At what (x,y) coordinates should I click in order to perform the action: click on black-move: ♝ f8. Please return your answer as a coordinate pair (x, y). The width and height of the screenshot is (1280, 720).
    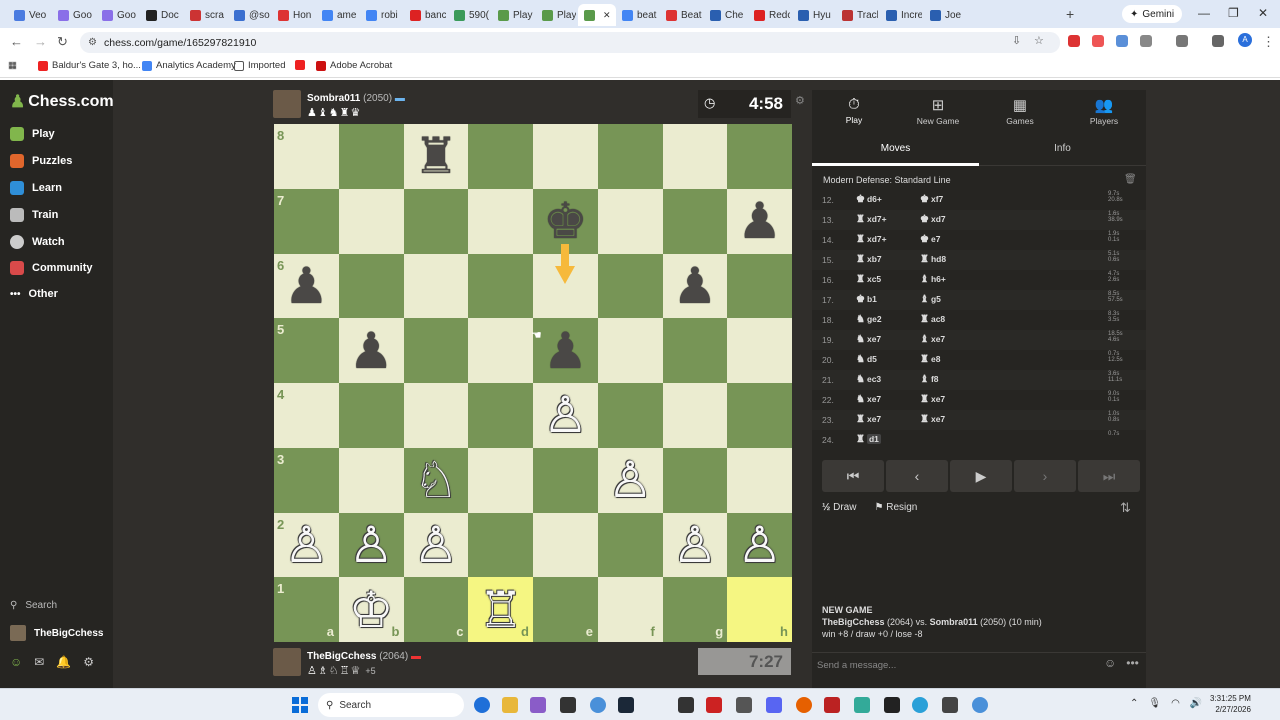
    Looking at the image, I should click on (929, 379).